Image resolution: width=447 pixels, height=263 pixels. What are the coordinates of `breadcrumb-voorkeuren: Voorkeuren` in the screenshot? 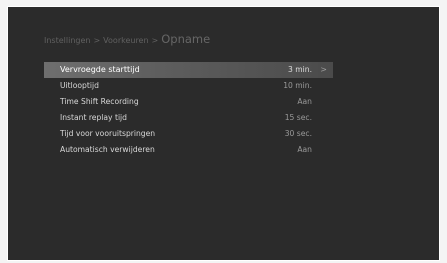 It's located at (125, 40).